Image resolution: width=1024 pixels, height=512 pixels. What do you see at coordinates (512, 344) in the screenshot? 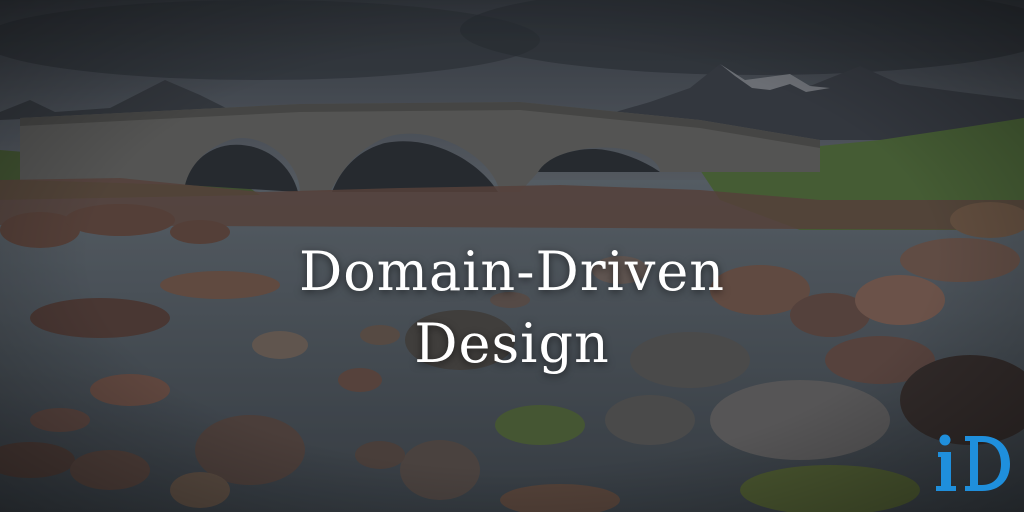
I see `title-line-2: Design` at bounding box center [512, 344].